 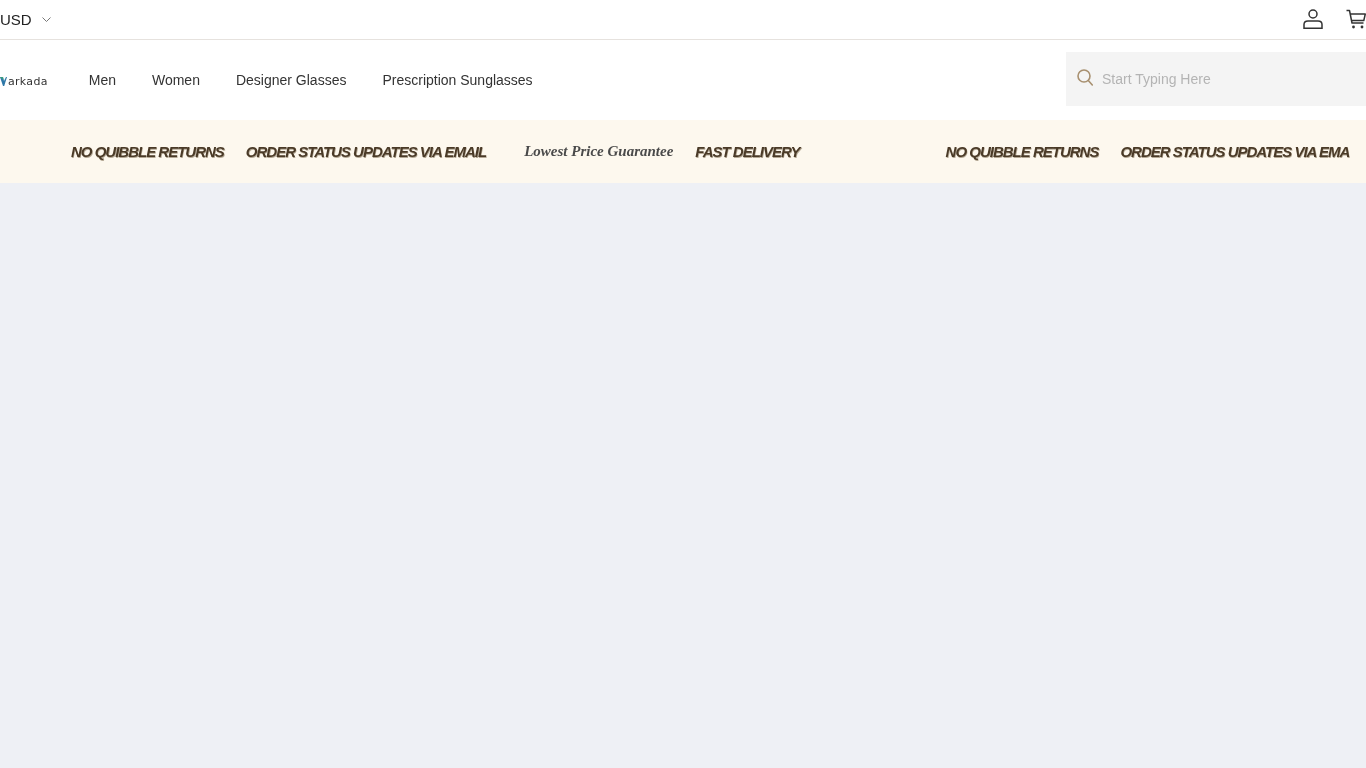 What do you see at coordinates (366, 151) in the screenshot?
I see `announcement-text: ORDER STATUS UPDATES VIA EMAIL` at bounding box center [366, 151].